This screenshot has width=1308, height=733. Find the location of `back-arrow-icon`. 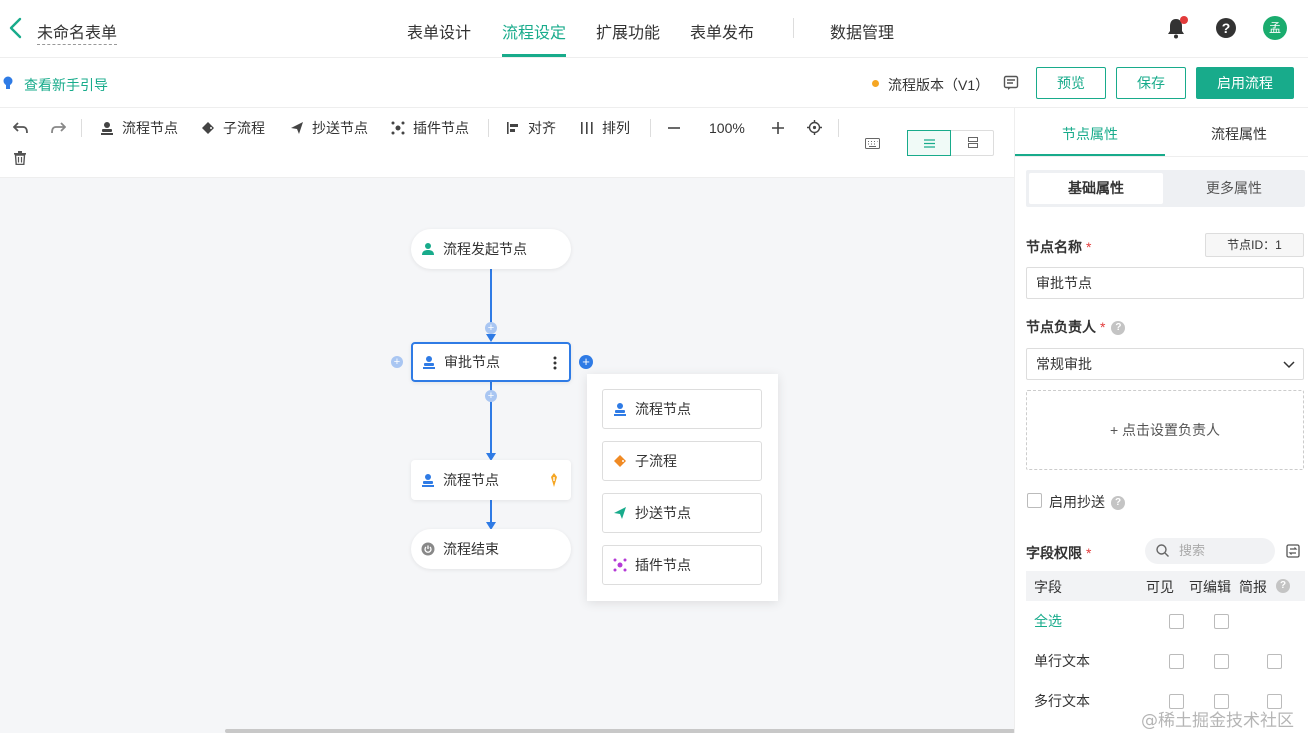

back-arrow-icon is located at coordinates (16, 28).